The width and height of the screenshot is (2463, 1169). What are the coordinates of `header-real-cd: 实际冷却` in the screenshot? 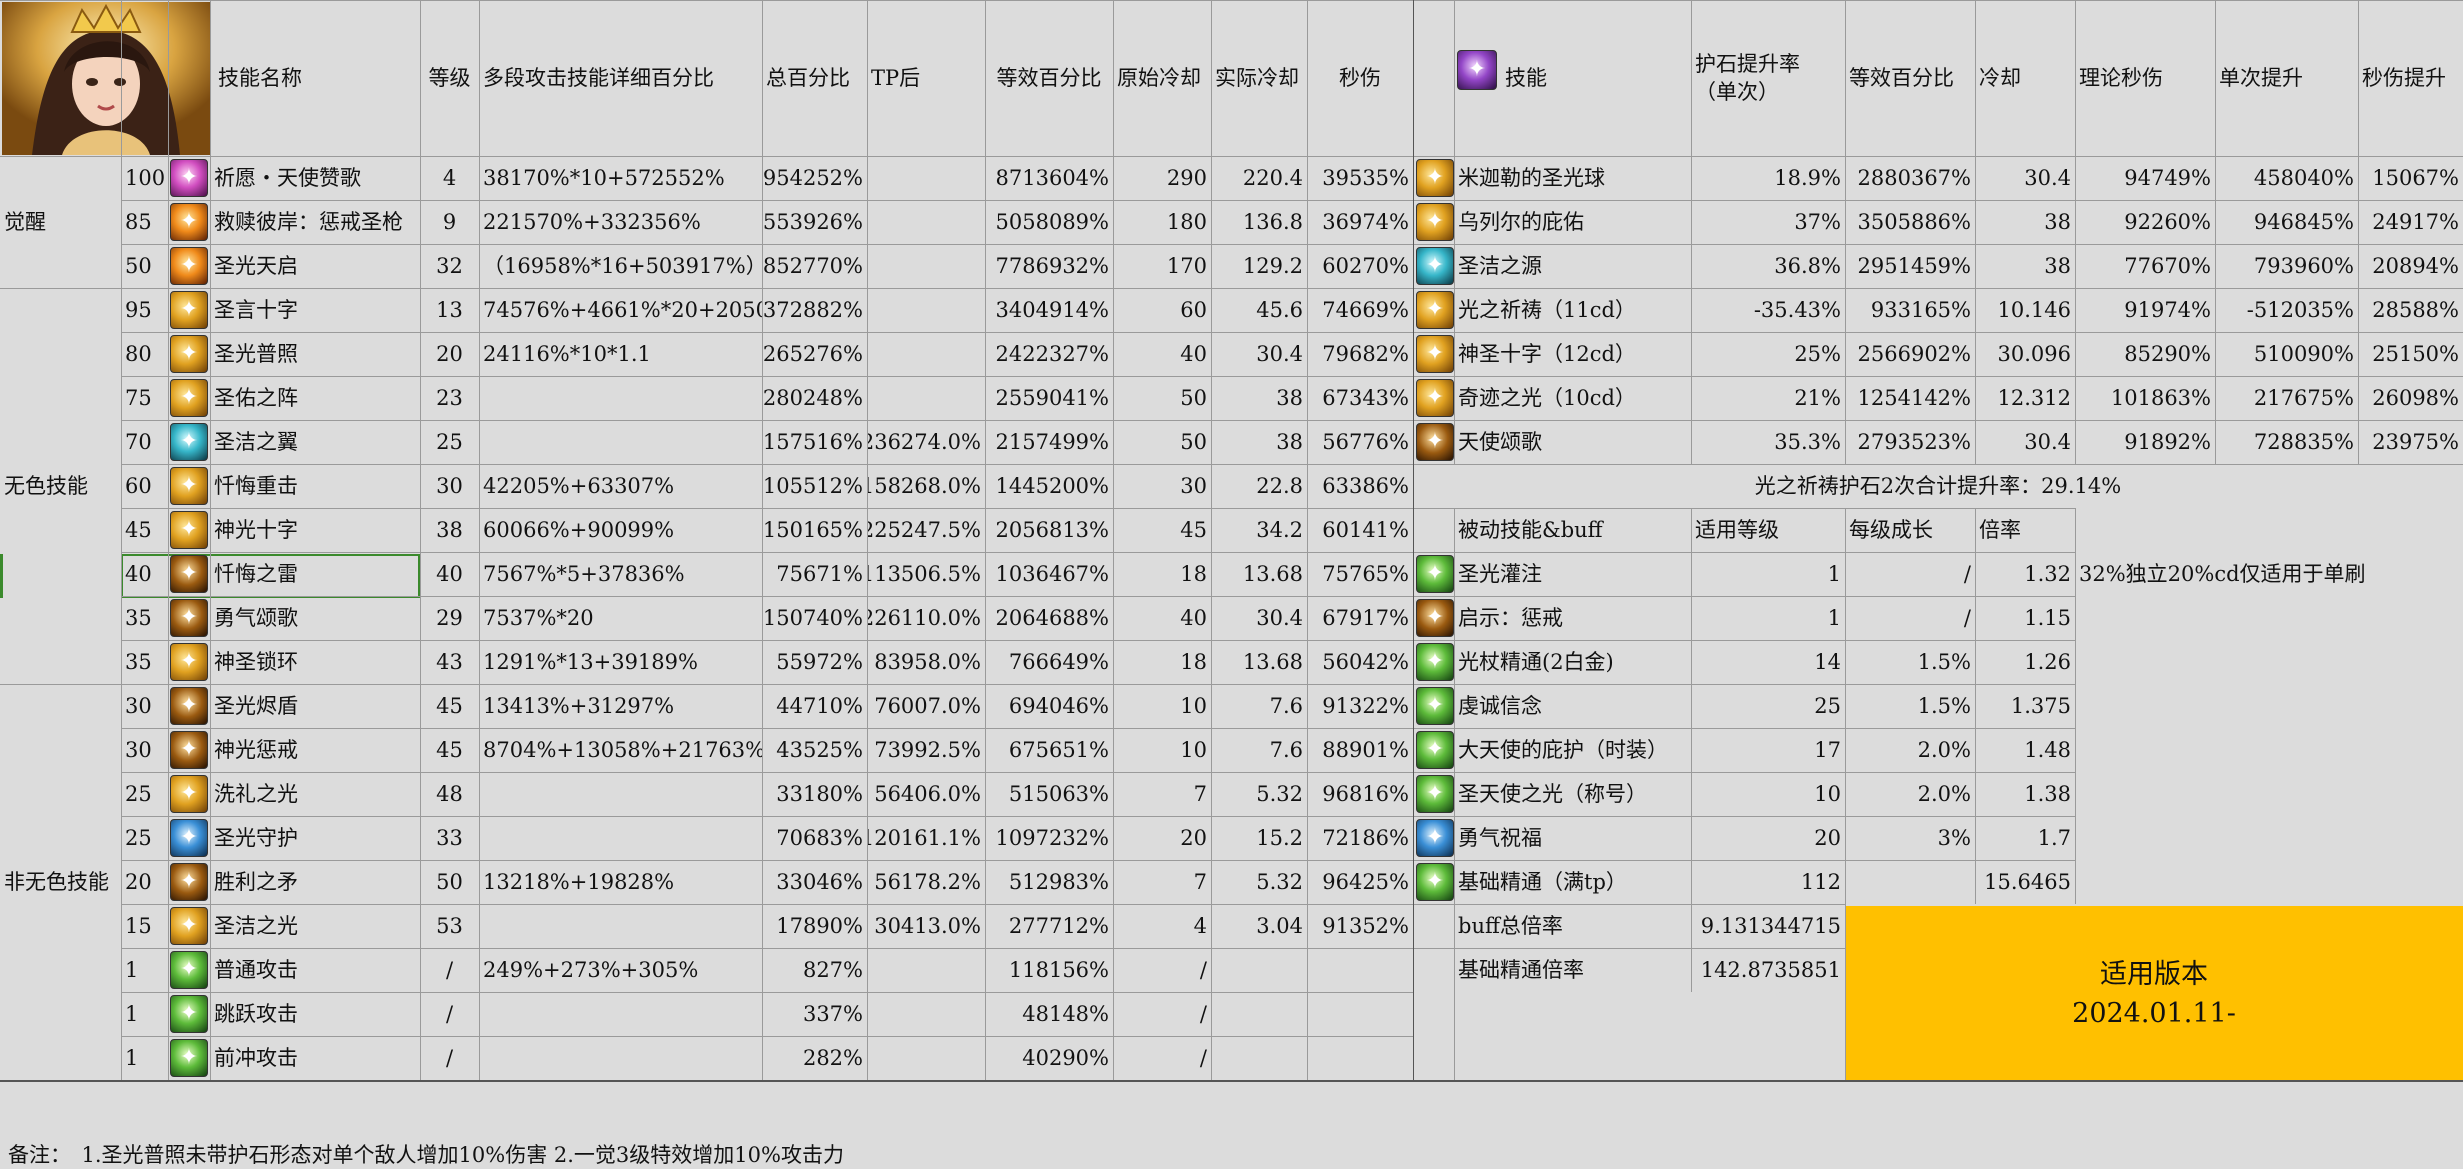 It's located at (1259, 78).